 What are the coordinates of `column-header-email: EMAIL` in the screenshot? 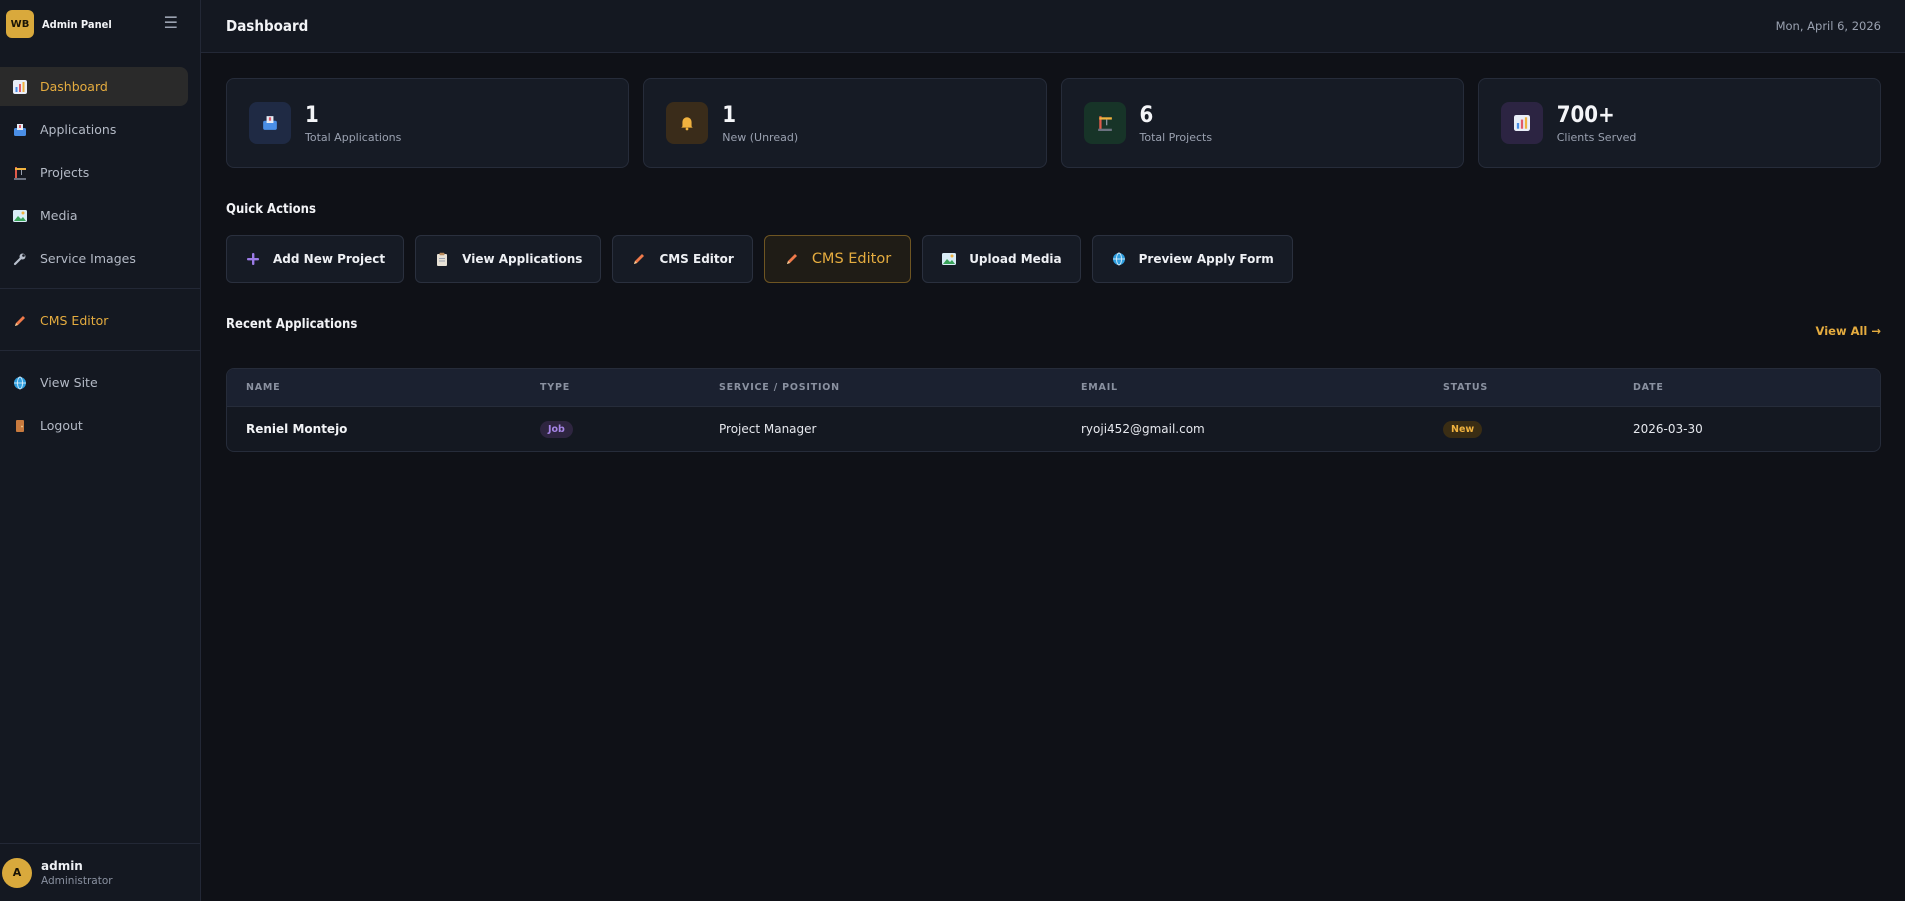 It's located at (1099, 387).